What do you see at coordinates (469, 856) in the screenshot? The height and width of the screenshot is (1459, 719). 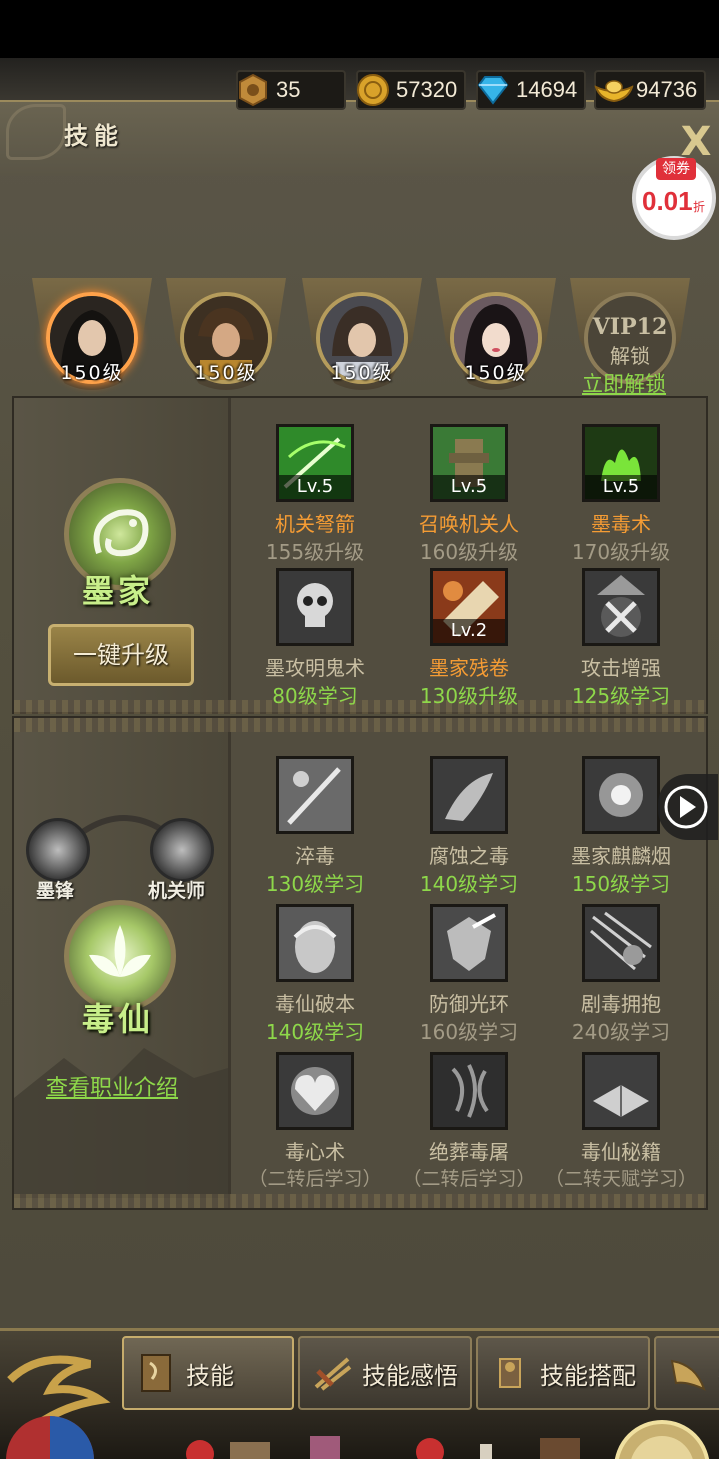 I see `skill-name: 腐蚀之毒` at bounding box center [469, 856].